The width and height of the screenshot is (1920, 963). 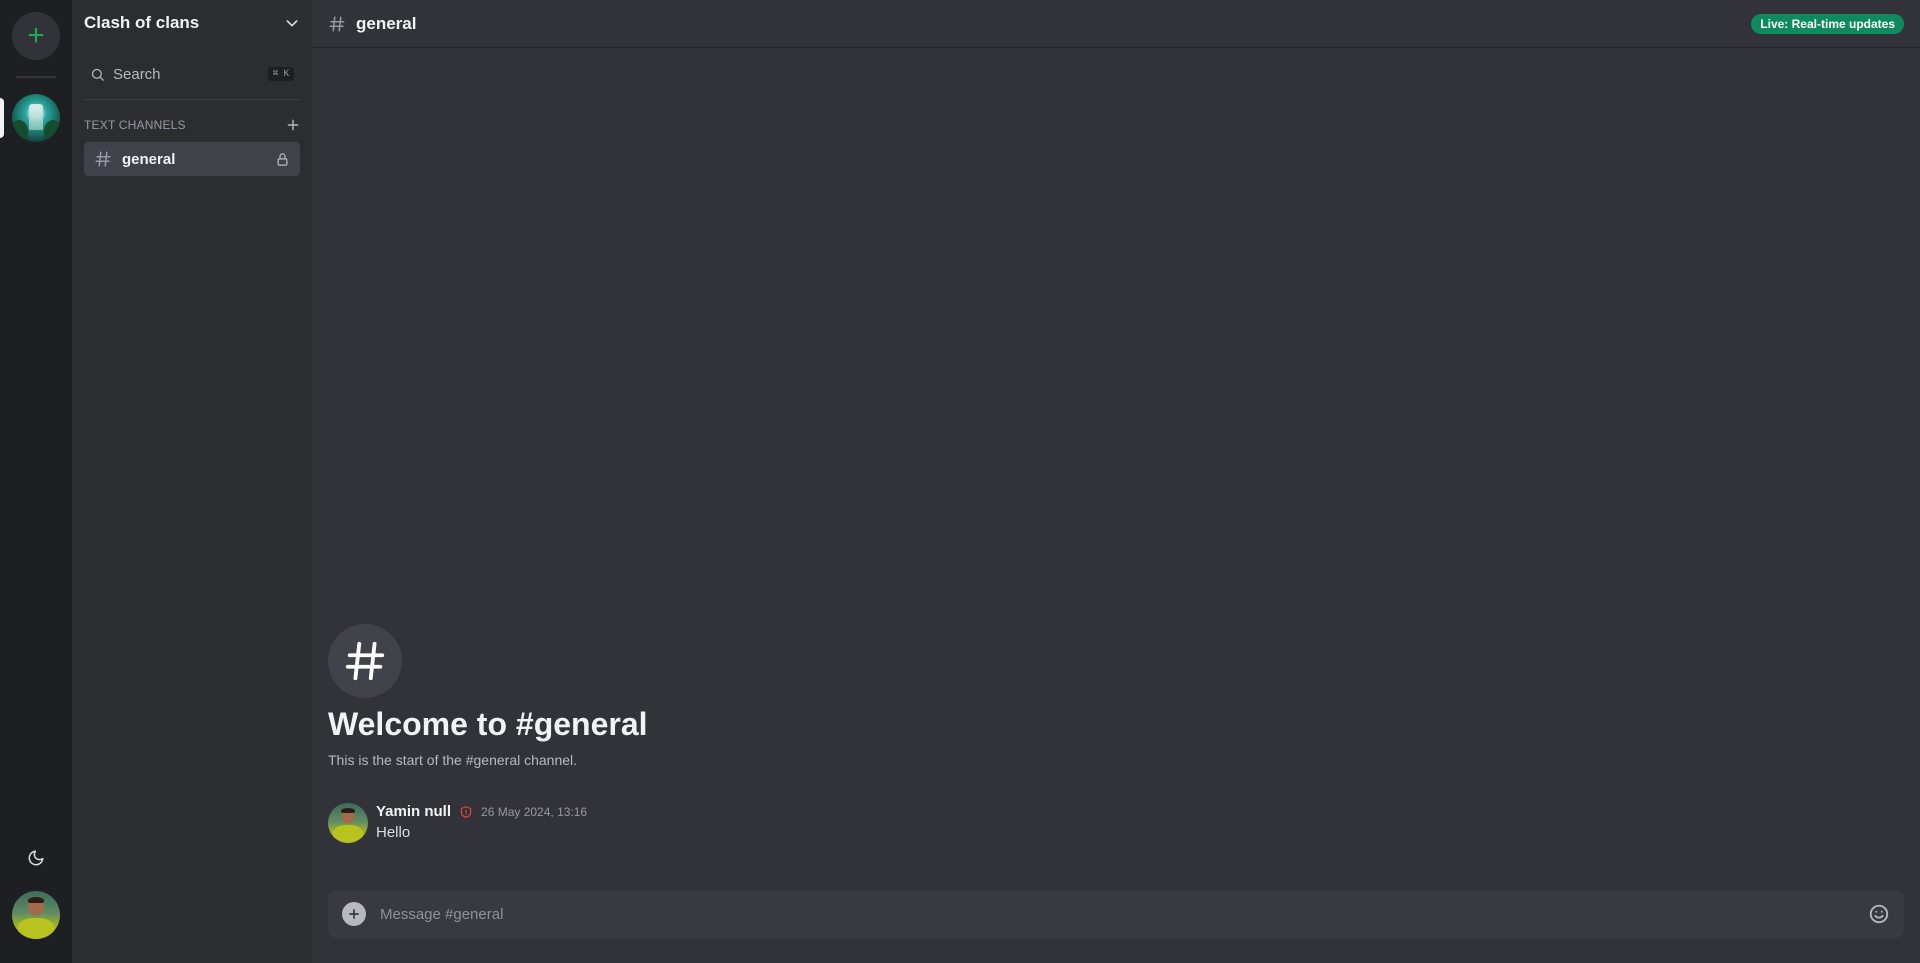 I want to click on moon-icon, so click(x=36, y=858).